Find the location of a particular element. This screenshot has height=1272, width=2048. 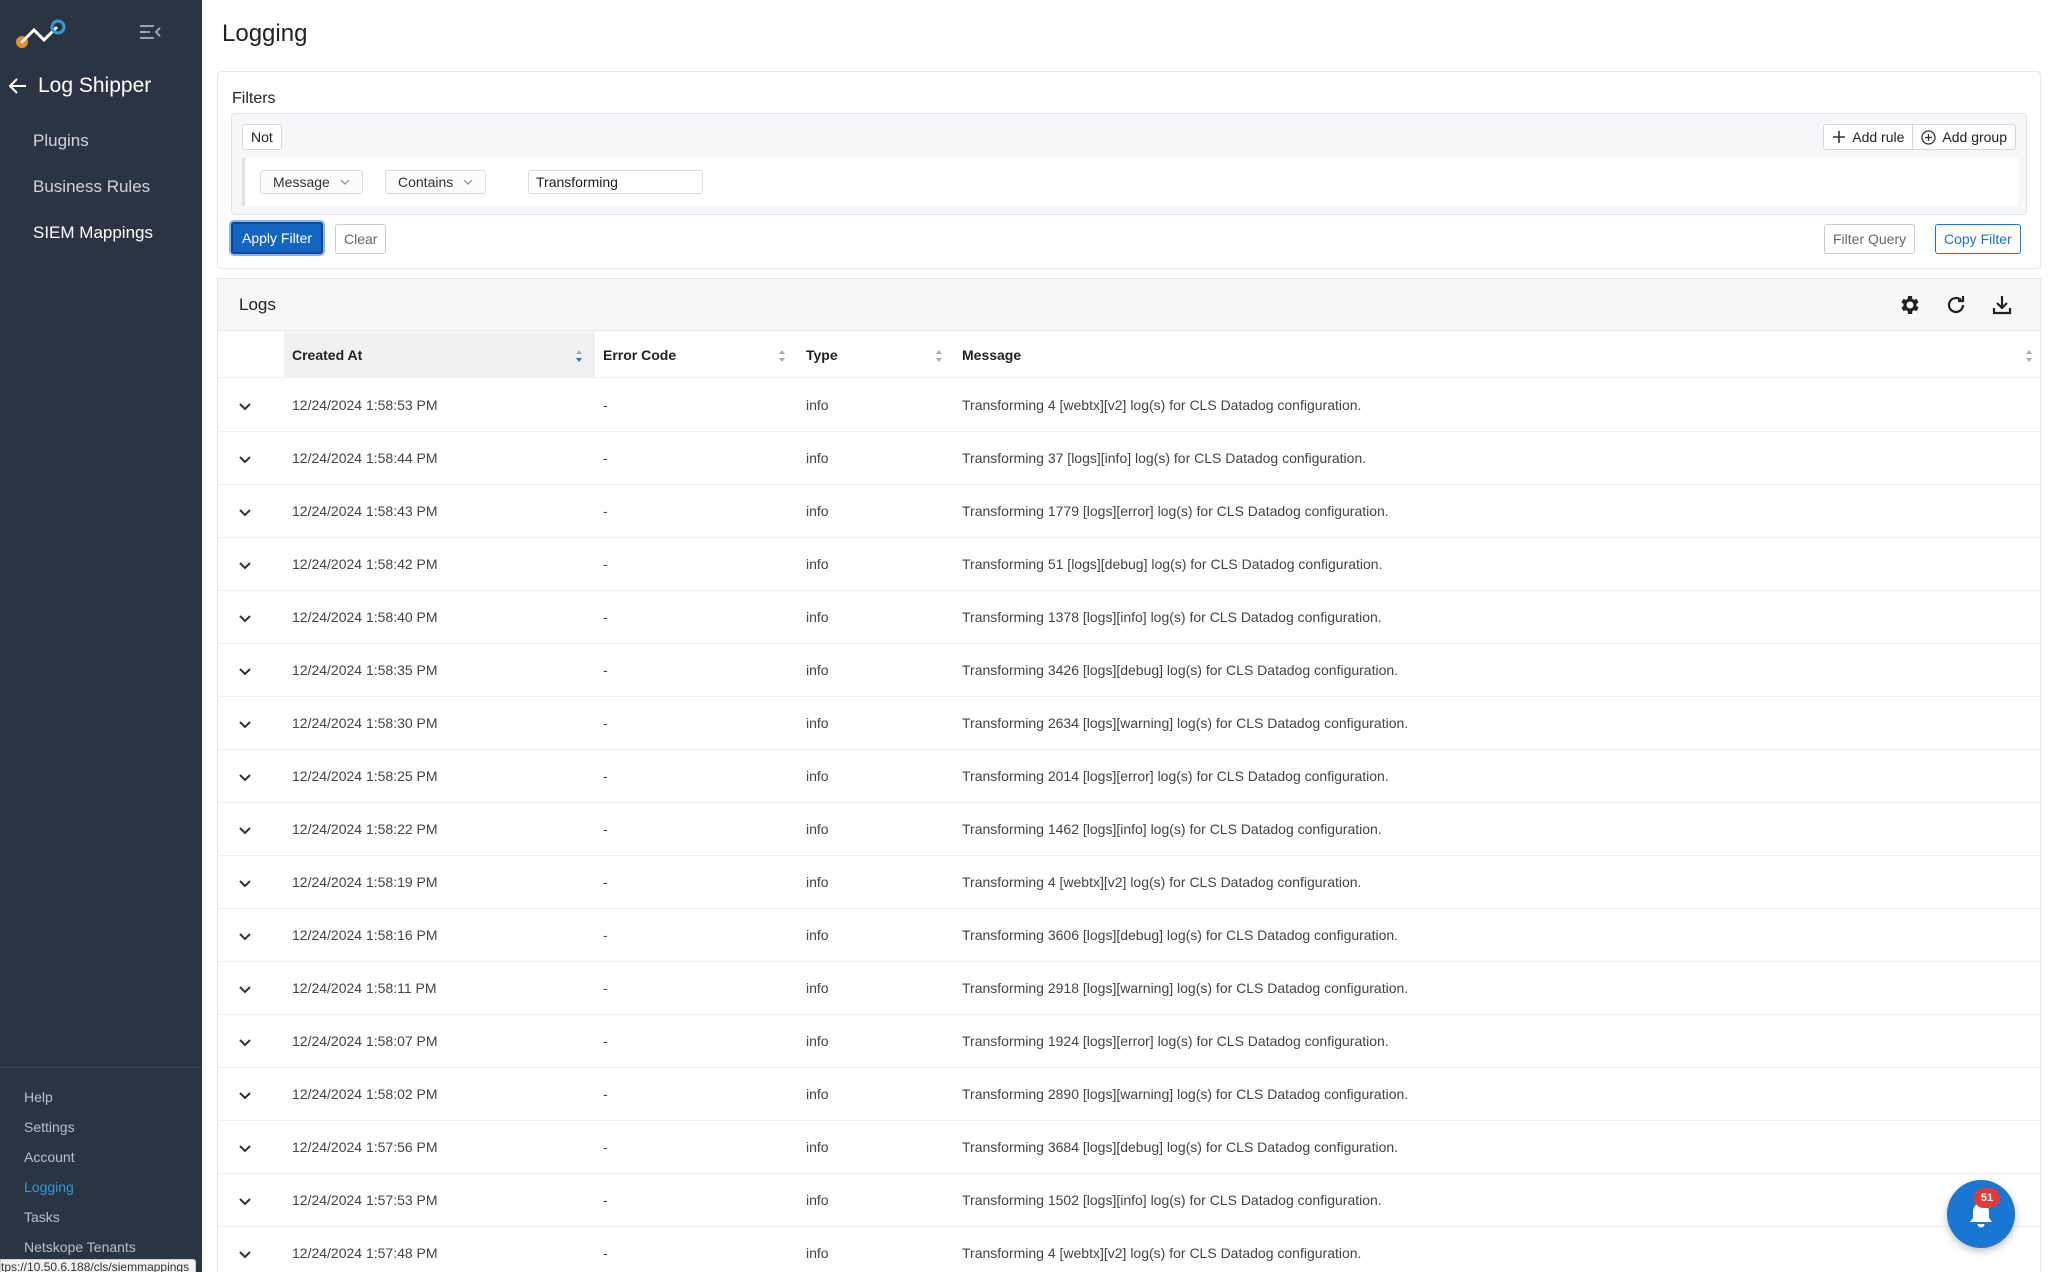

field-select: Message is located at coordinates (311, 182).